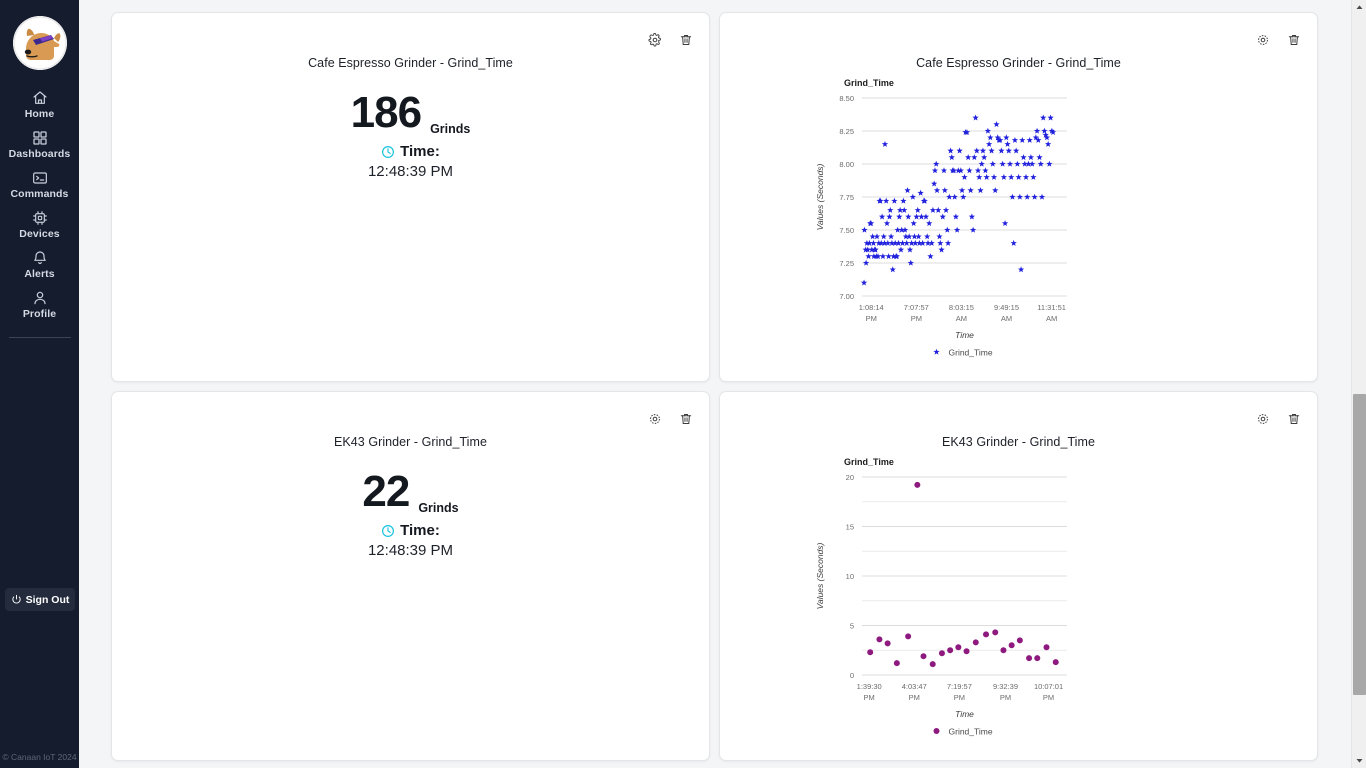 The height and width of the screenshot is (768, 1366). I want to click on metric-line: 22 Grinds, so click(410, 491).